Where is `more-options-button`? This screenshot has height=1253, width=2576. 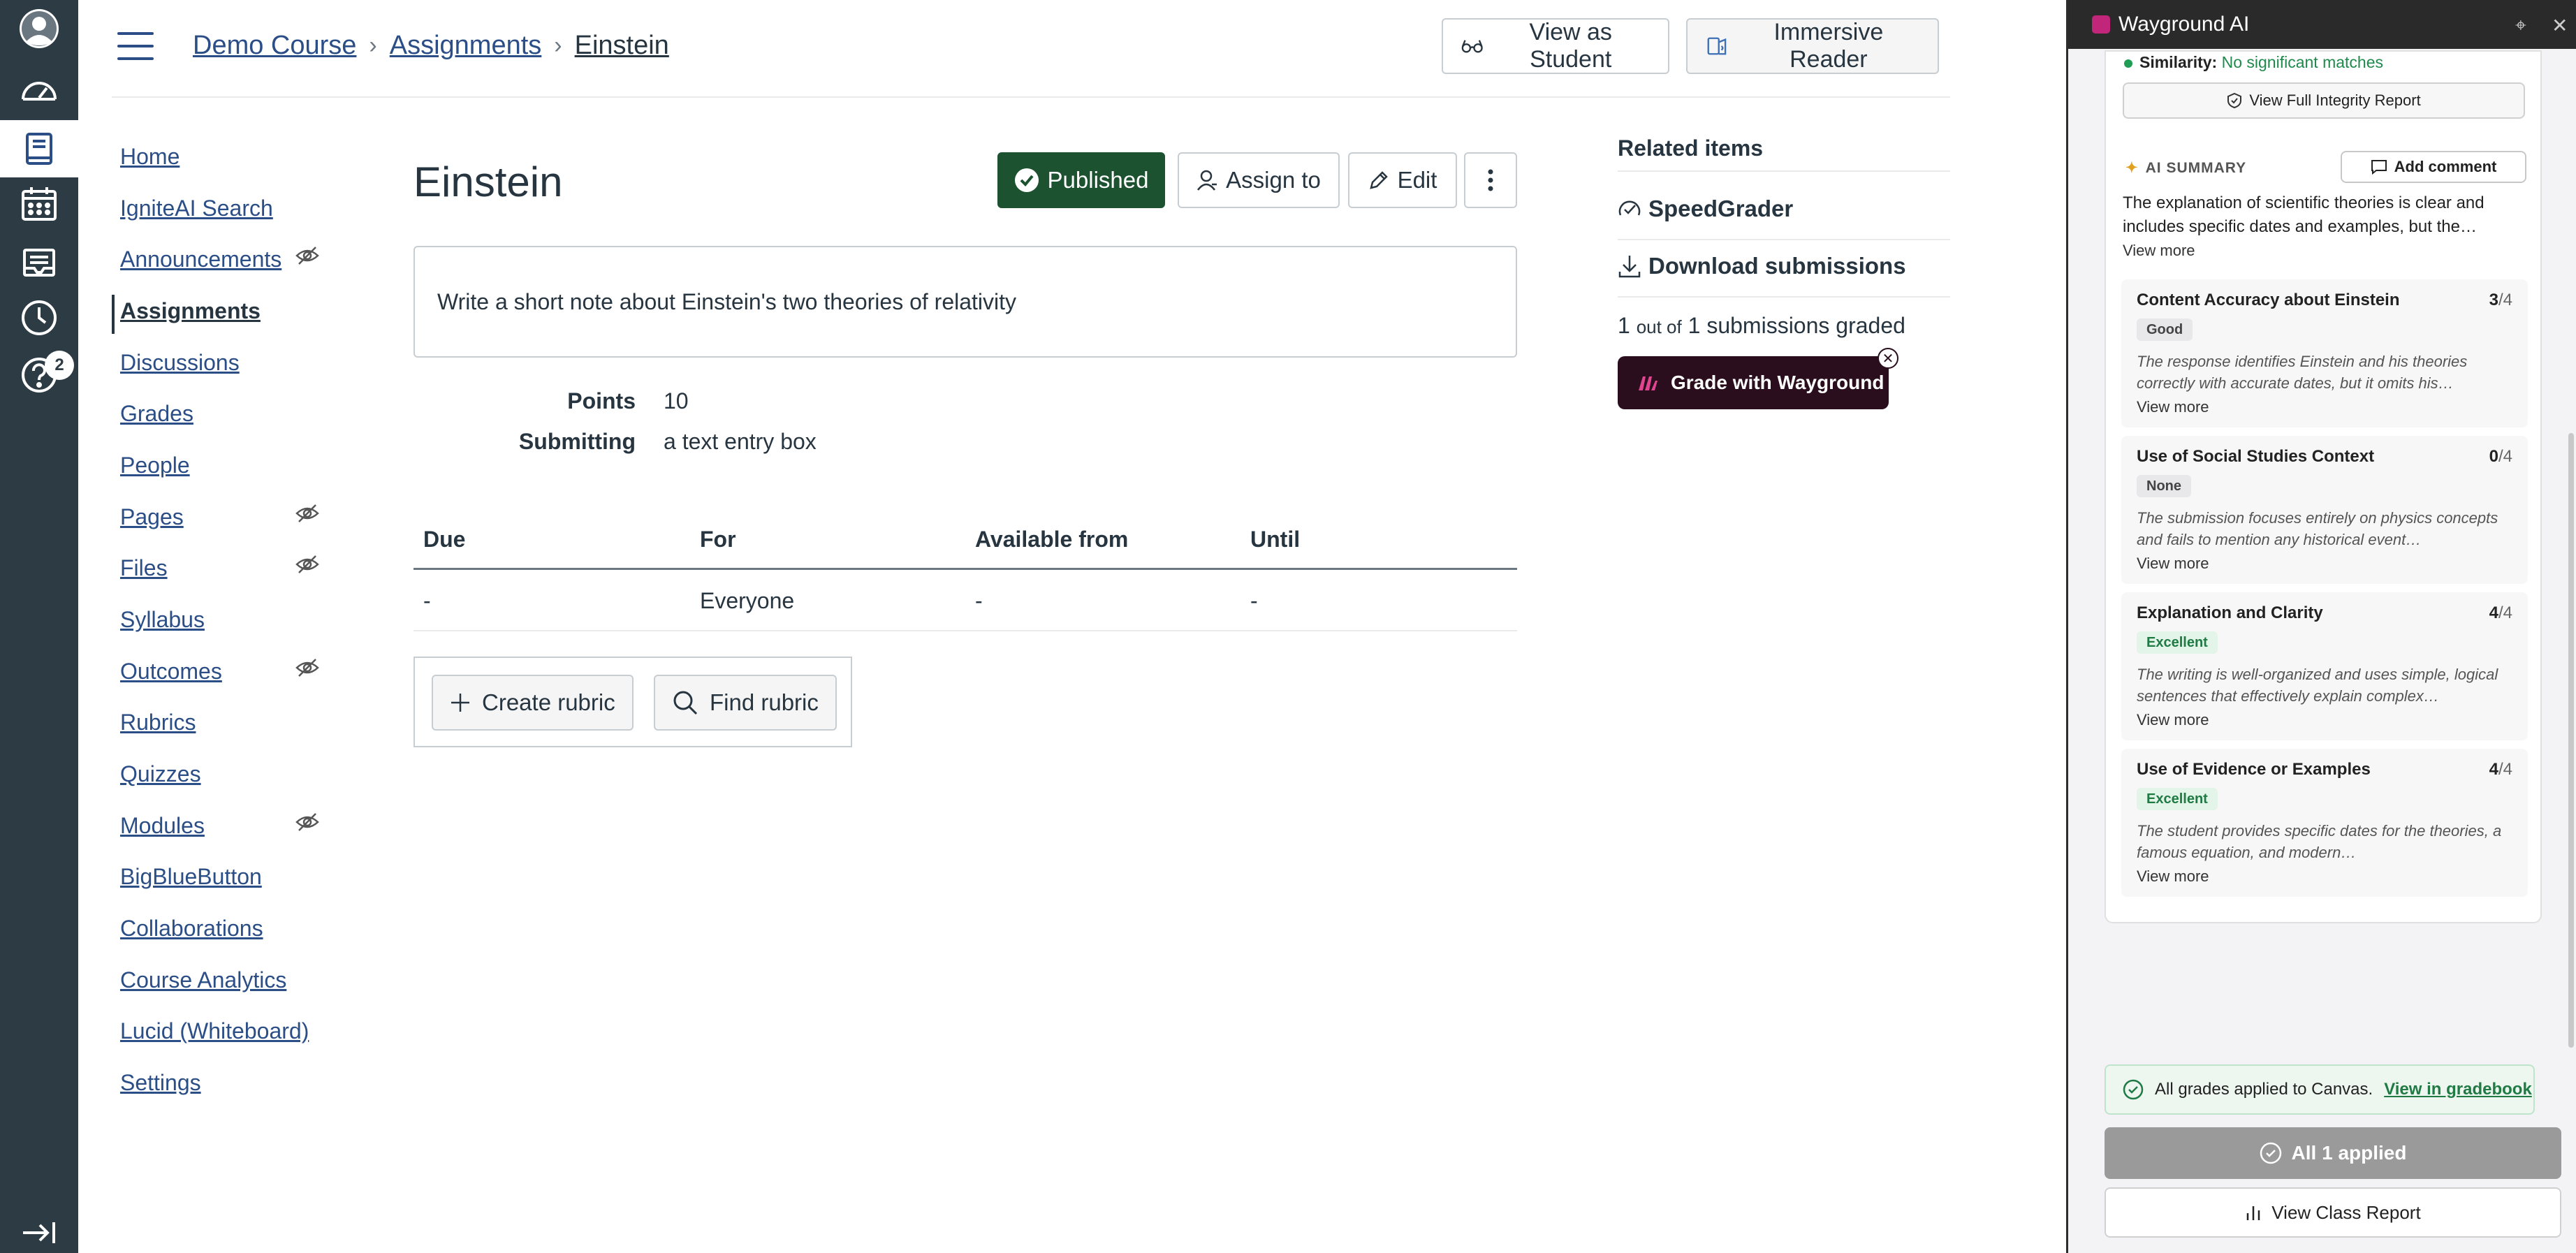 more-options-button is located at coordinates (1490, 180).